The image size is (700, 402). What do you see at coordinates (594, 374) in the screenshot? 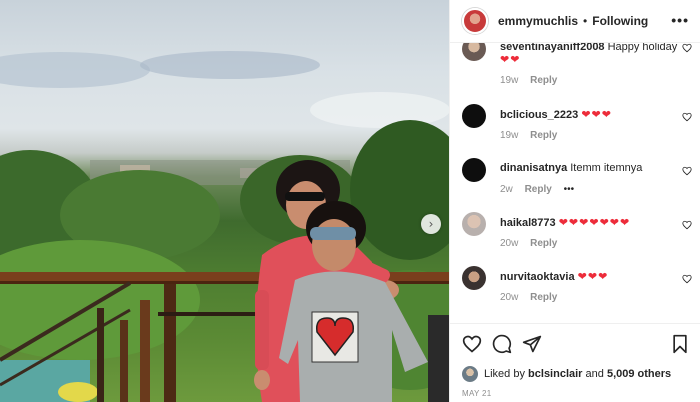
I see `liked-by-and: and` at bounding box center [594, 374].